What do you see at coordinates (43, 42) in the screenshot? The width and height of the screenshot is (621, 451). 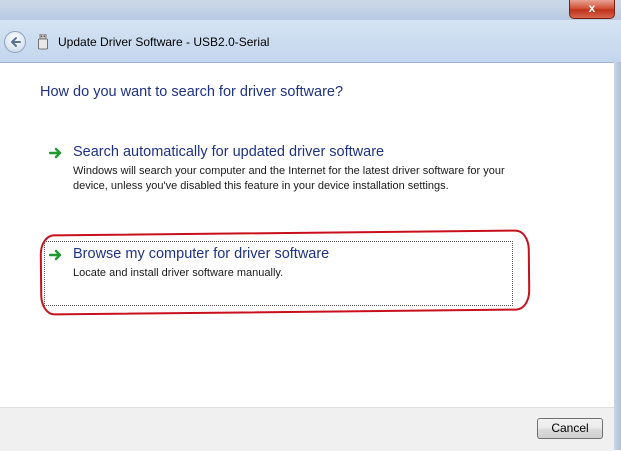 I see `usb-device-icon` at bounding box center [43, 42].